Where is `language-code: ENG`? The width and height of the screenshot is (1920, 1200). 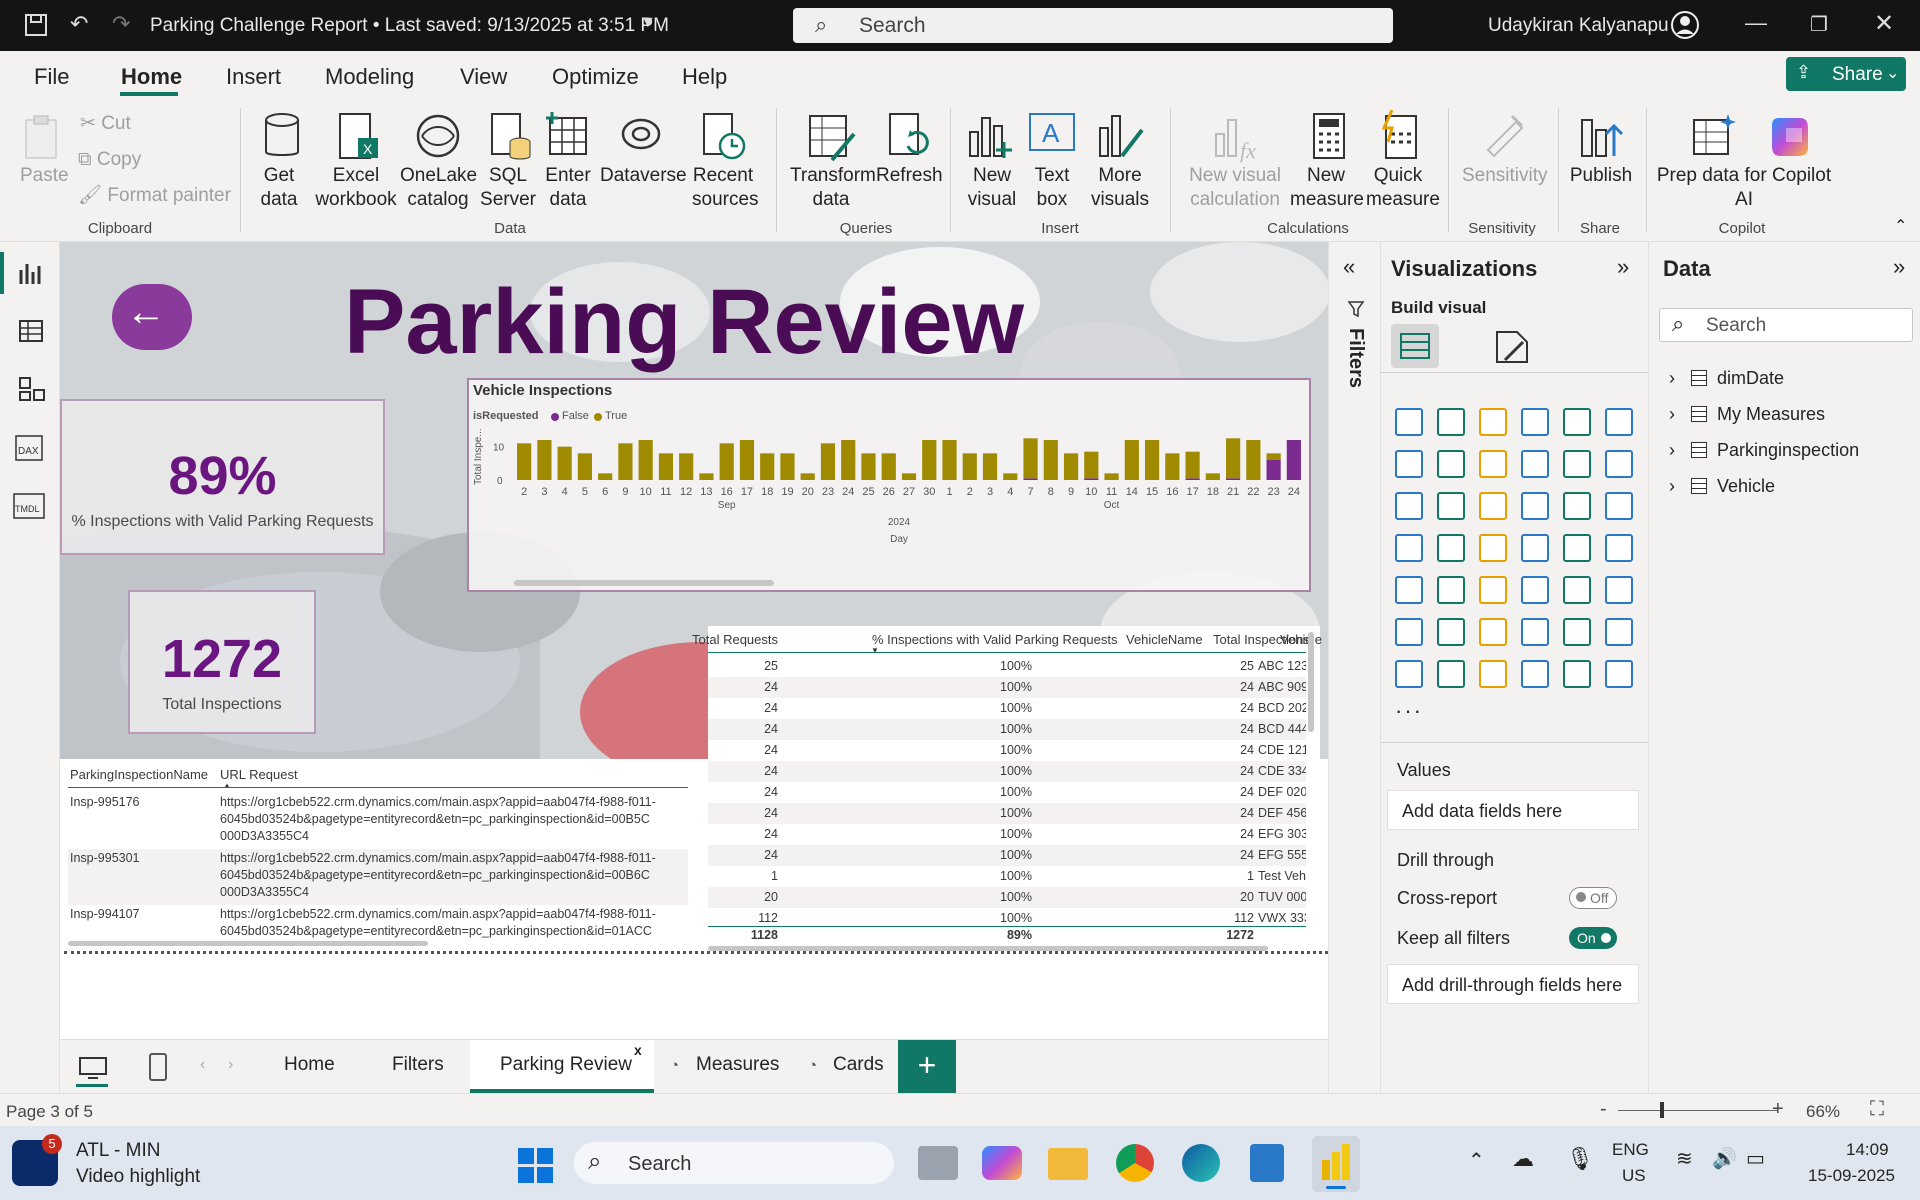 language-code: ENG is located at coordinates (1630, 1150).